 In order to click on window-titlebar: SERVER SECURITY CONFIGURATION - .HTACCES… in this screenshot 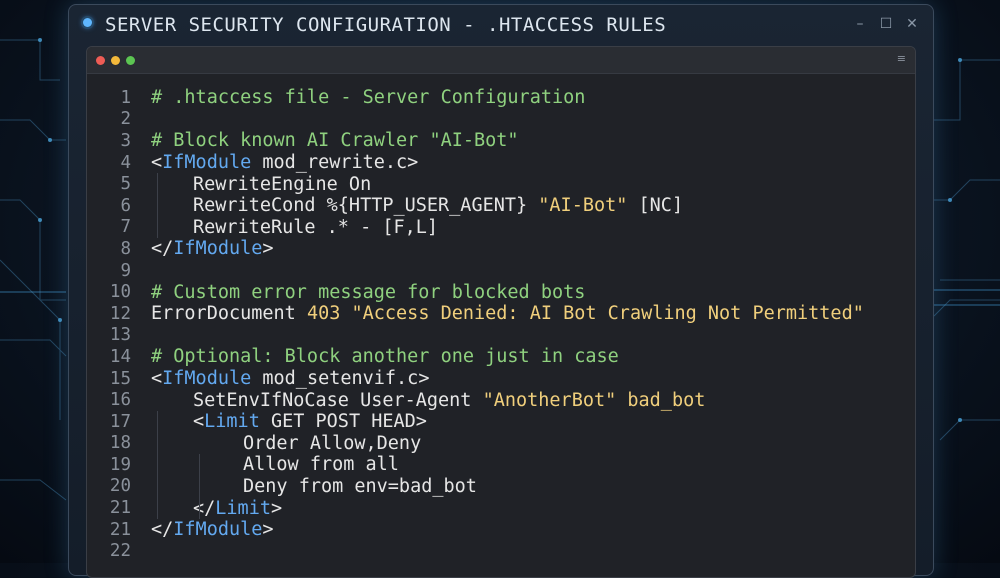, I will do `click(501, 25)`.